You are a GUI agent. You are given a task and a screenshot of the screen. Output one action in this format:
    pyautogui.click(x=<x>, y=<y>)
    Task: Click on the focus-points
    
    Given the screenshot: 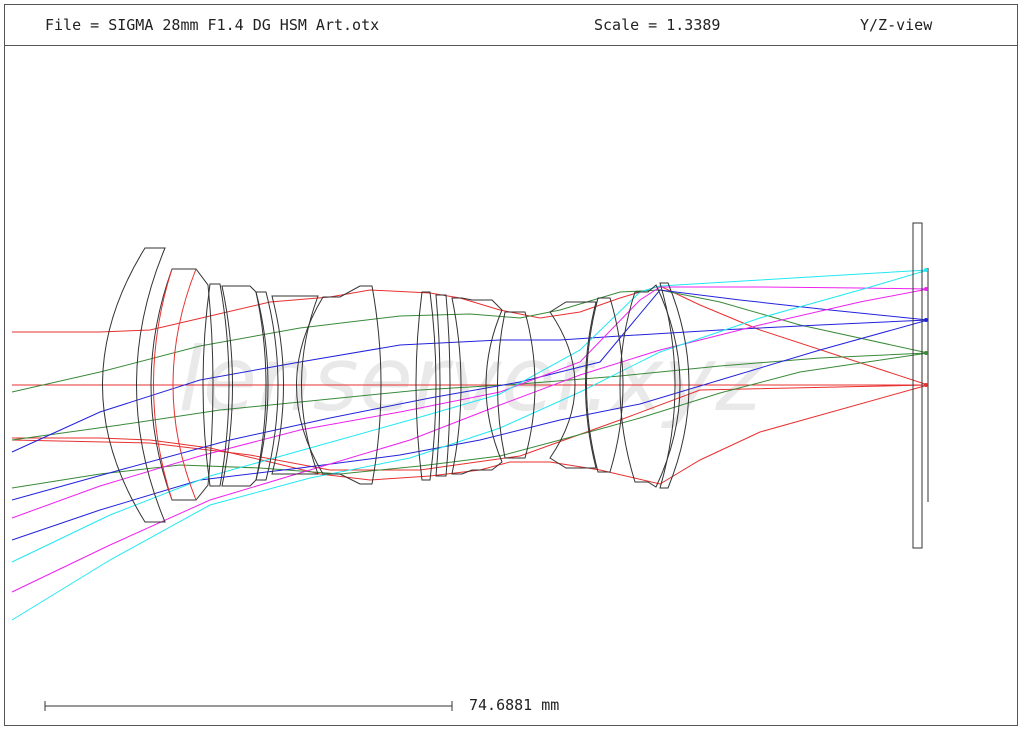 What is the action you would take?
    pyautogui.click(x=926, y=327)
    